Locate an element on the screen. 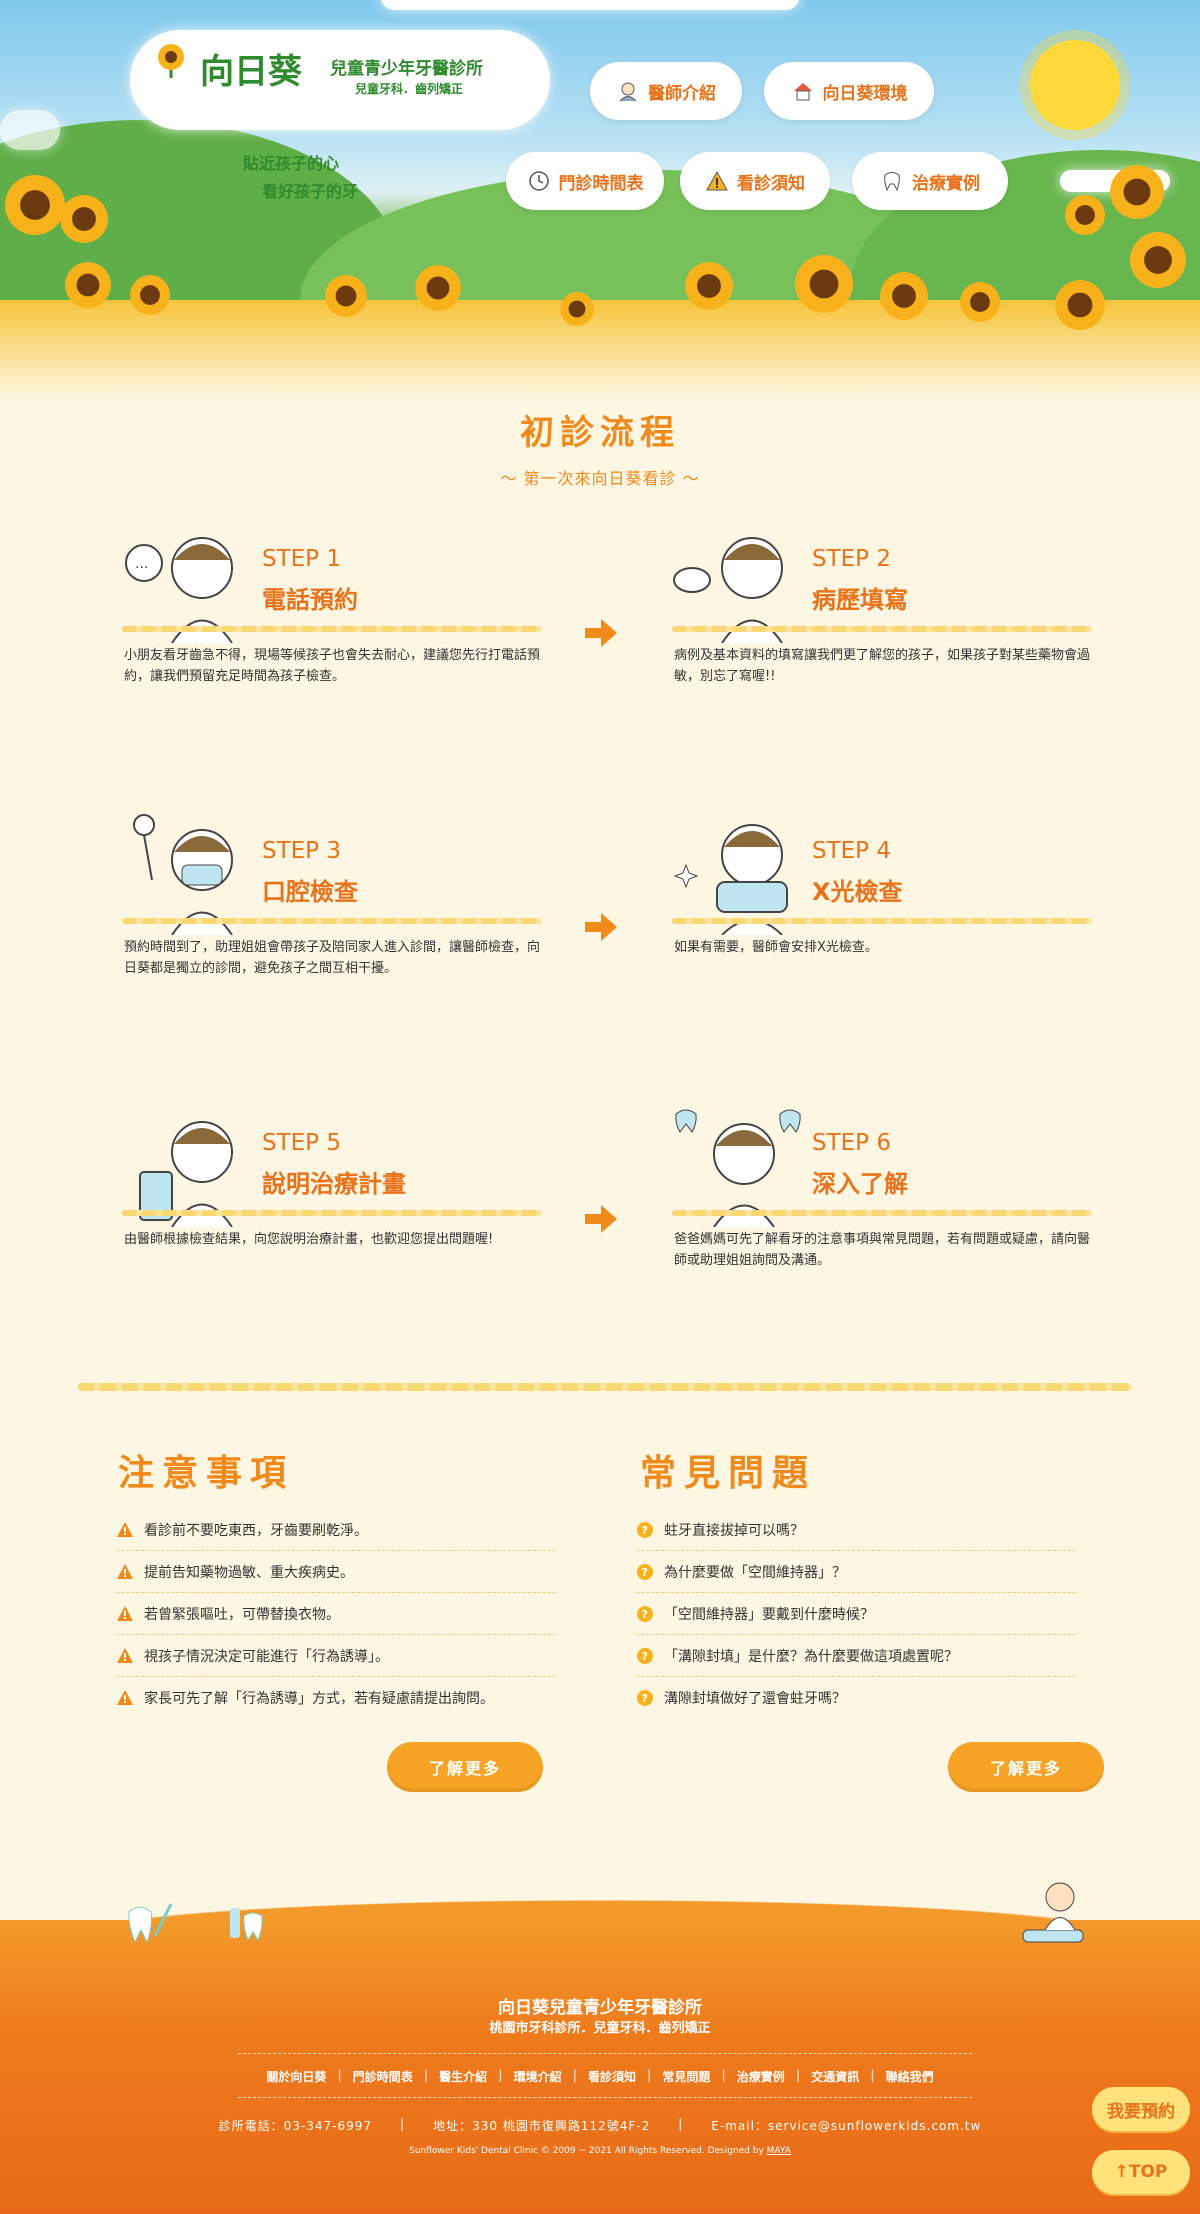 The image size is (1200, 2214). faq-item: ? 蛀牙直接拔掉可以嗎？ is located at coordinates (856, 1530).